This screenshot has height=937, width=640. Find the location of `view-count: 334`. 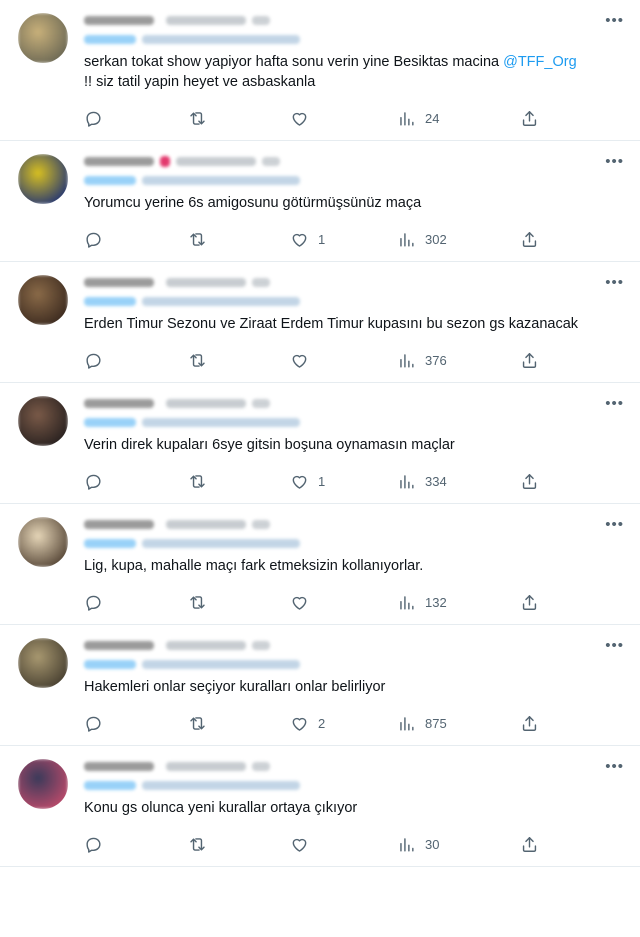

view-count: 334 is located at coordinates (436, 481).